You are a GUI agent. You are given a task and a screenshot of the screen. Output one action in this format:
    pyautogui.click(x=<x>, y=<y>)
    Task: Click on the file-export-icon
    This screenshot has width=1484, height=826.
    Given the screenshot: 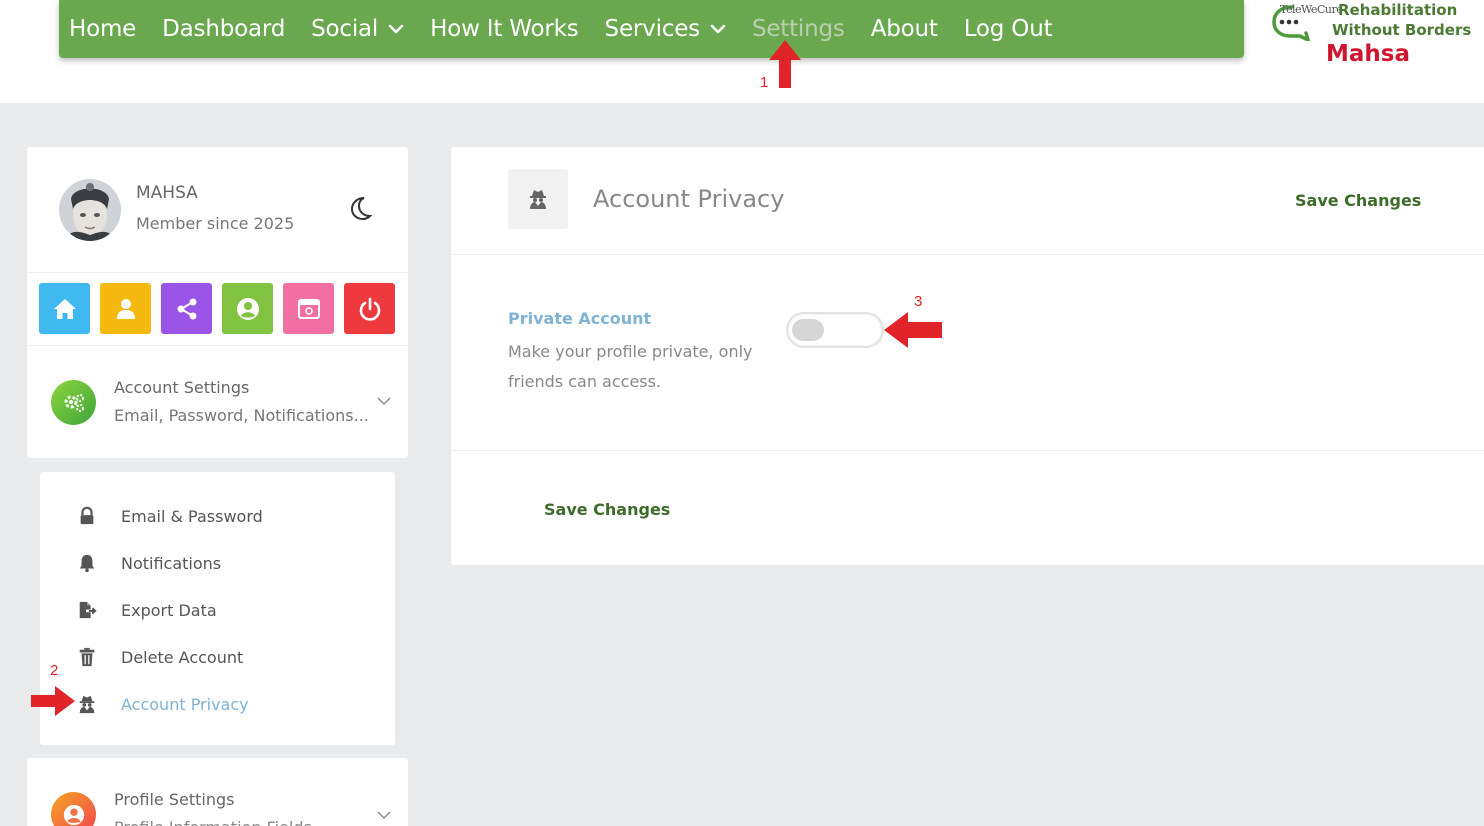 What is the action you would take?
    pyautogui.click(x=87, y=610)
    